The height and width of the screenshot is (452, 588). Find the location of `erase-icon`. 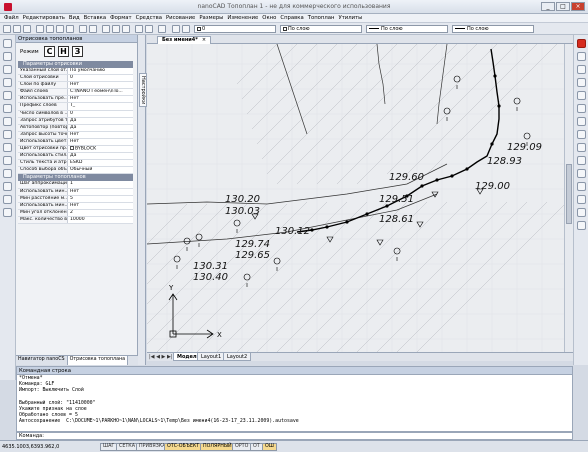

erase-icon is located at coordinates (581, 43).